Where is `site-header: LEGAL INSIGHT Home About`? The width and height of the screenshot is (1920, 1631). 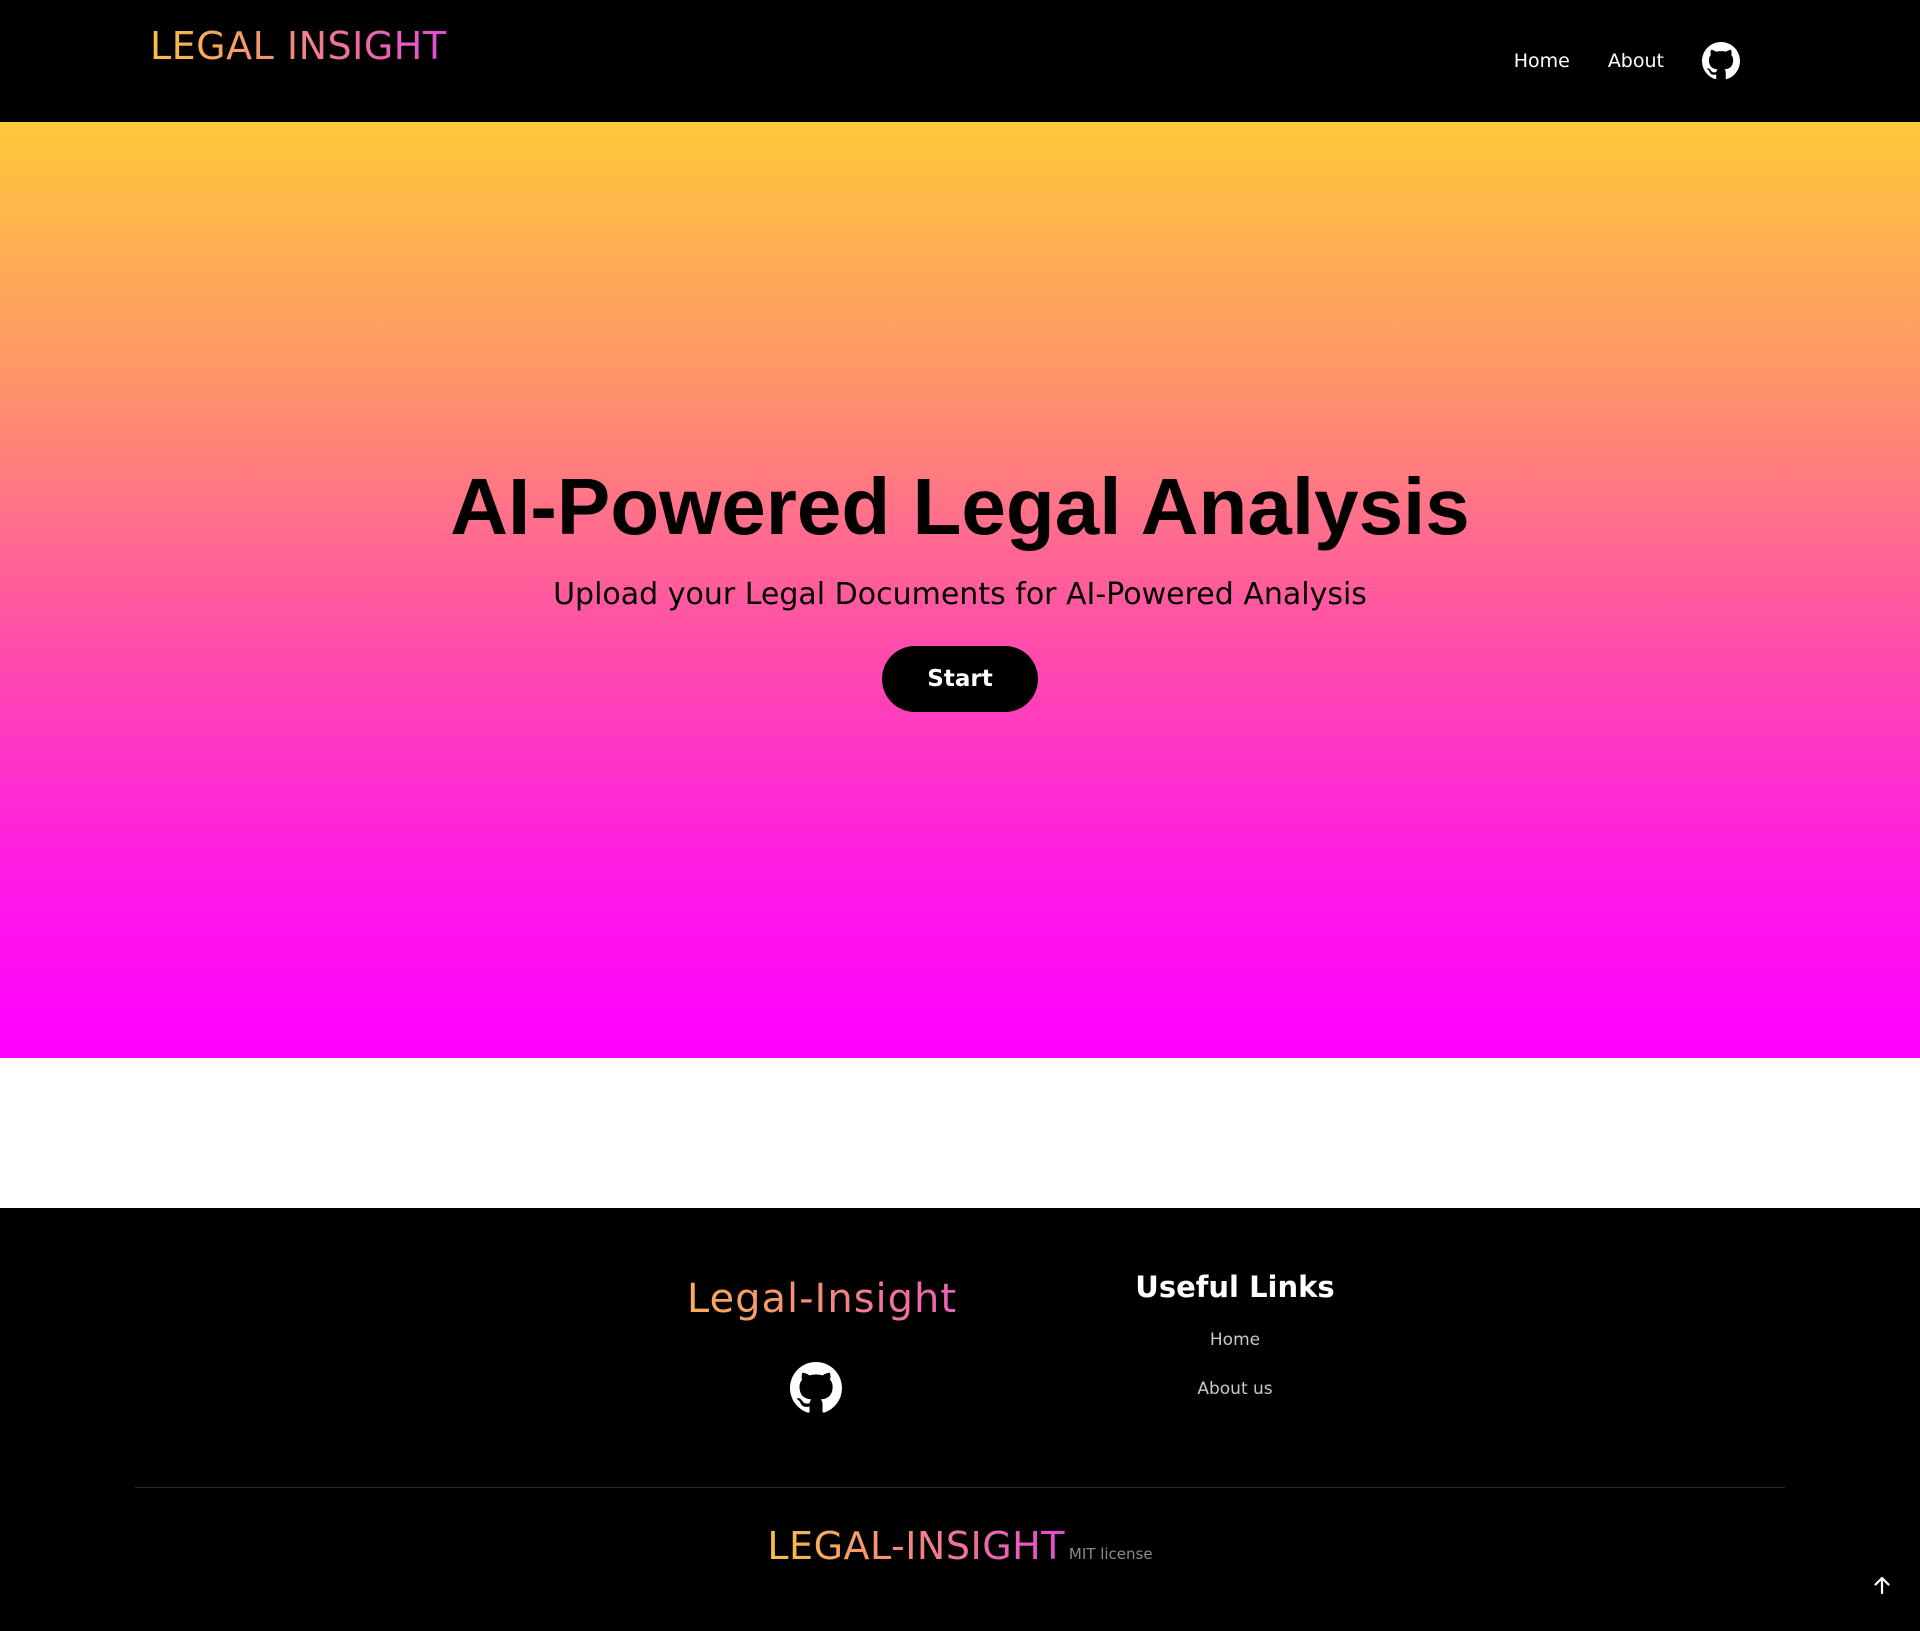 site-header: LEGAL INSIGHT Home About is located at coordinates (960, 61).